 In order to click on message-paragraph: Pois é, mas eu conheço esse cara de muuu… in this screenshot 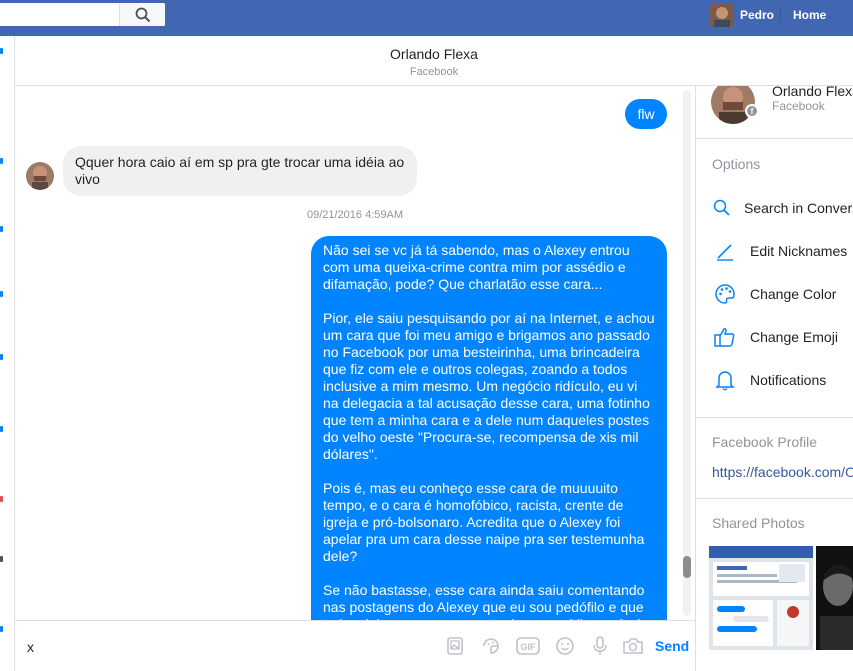, I will do `click(486, 522)`.